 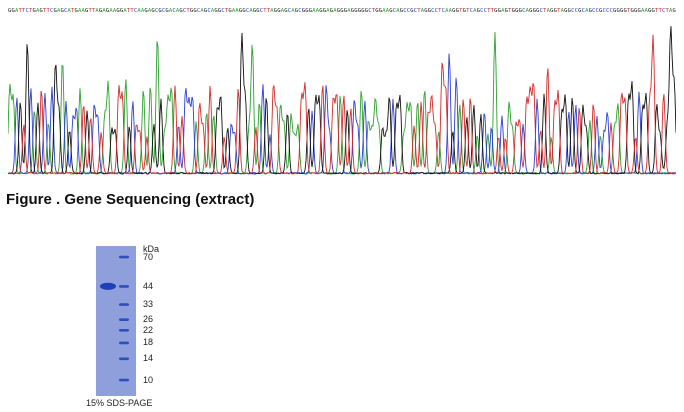 I want to click on ladder-label: 70, so click(x=148, y=256).